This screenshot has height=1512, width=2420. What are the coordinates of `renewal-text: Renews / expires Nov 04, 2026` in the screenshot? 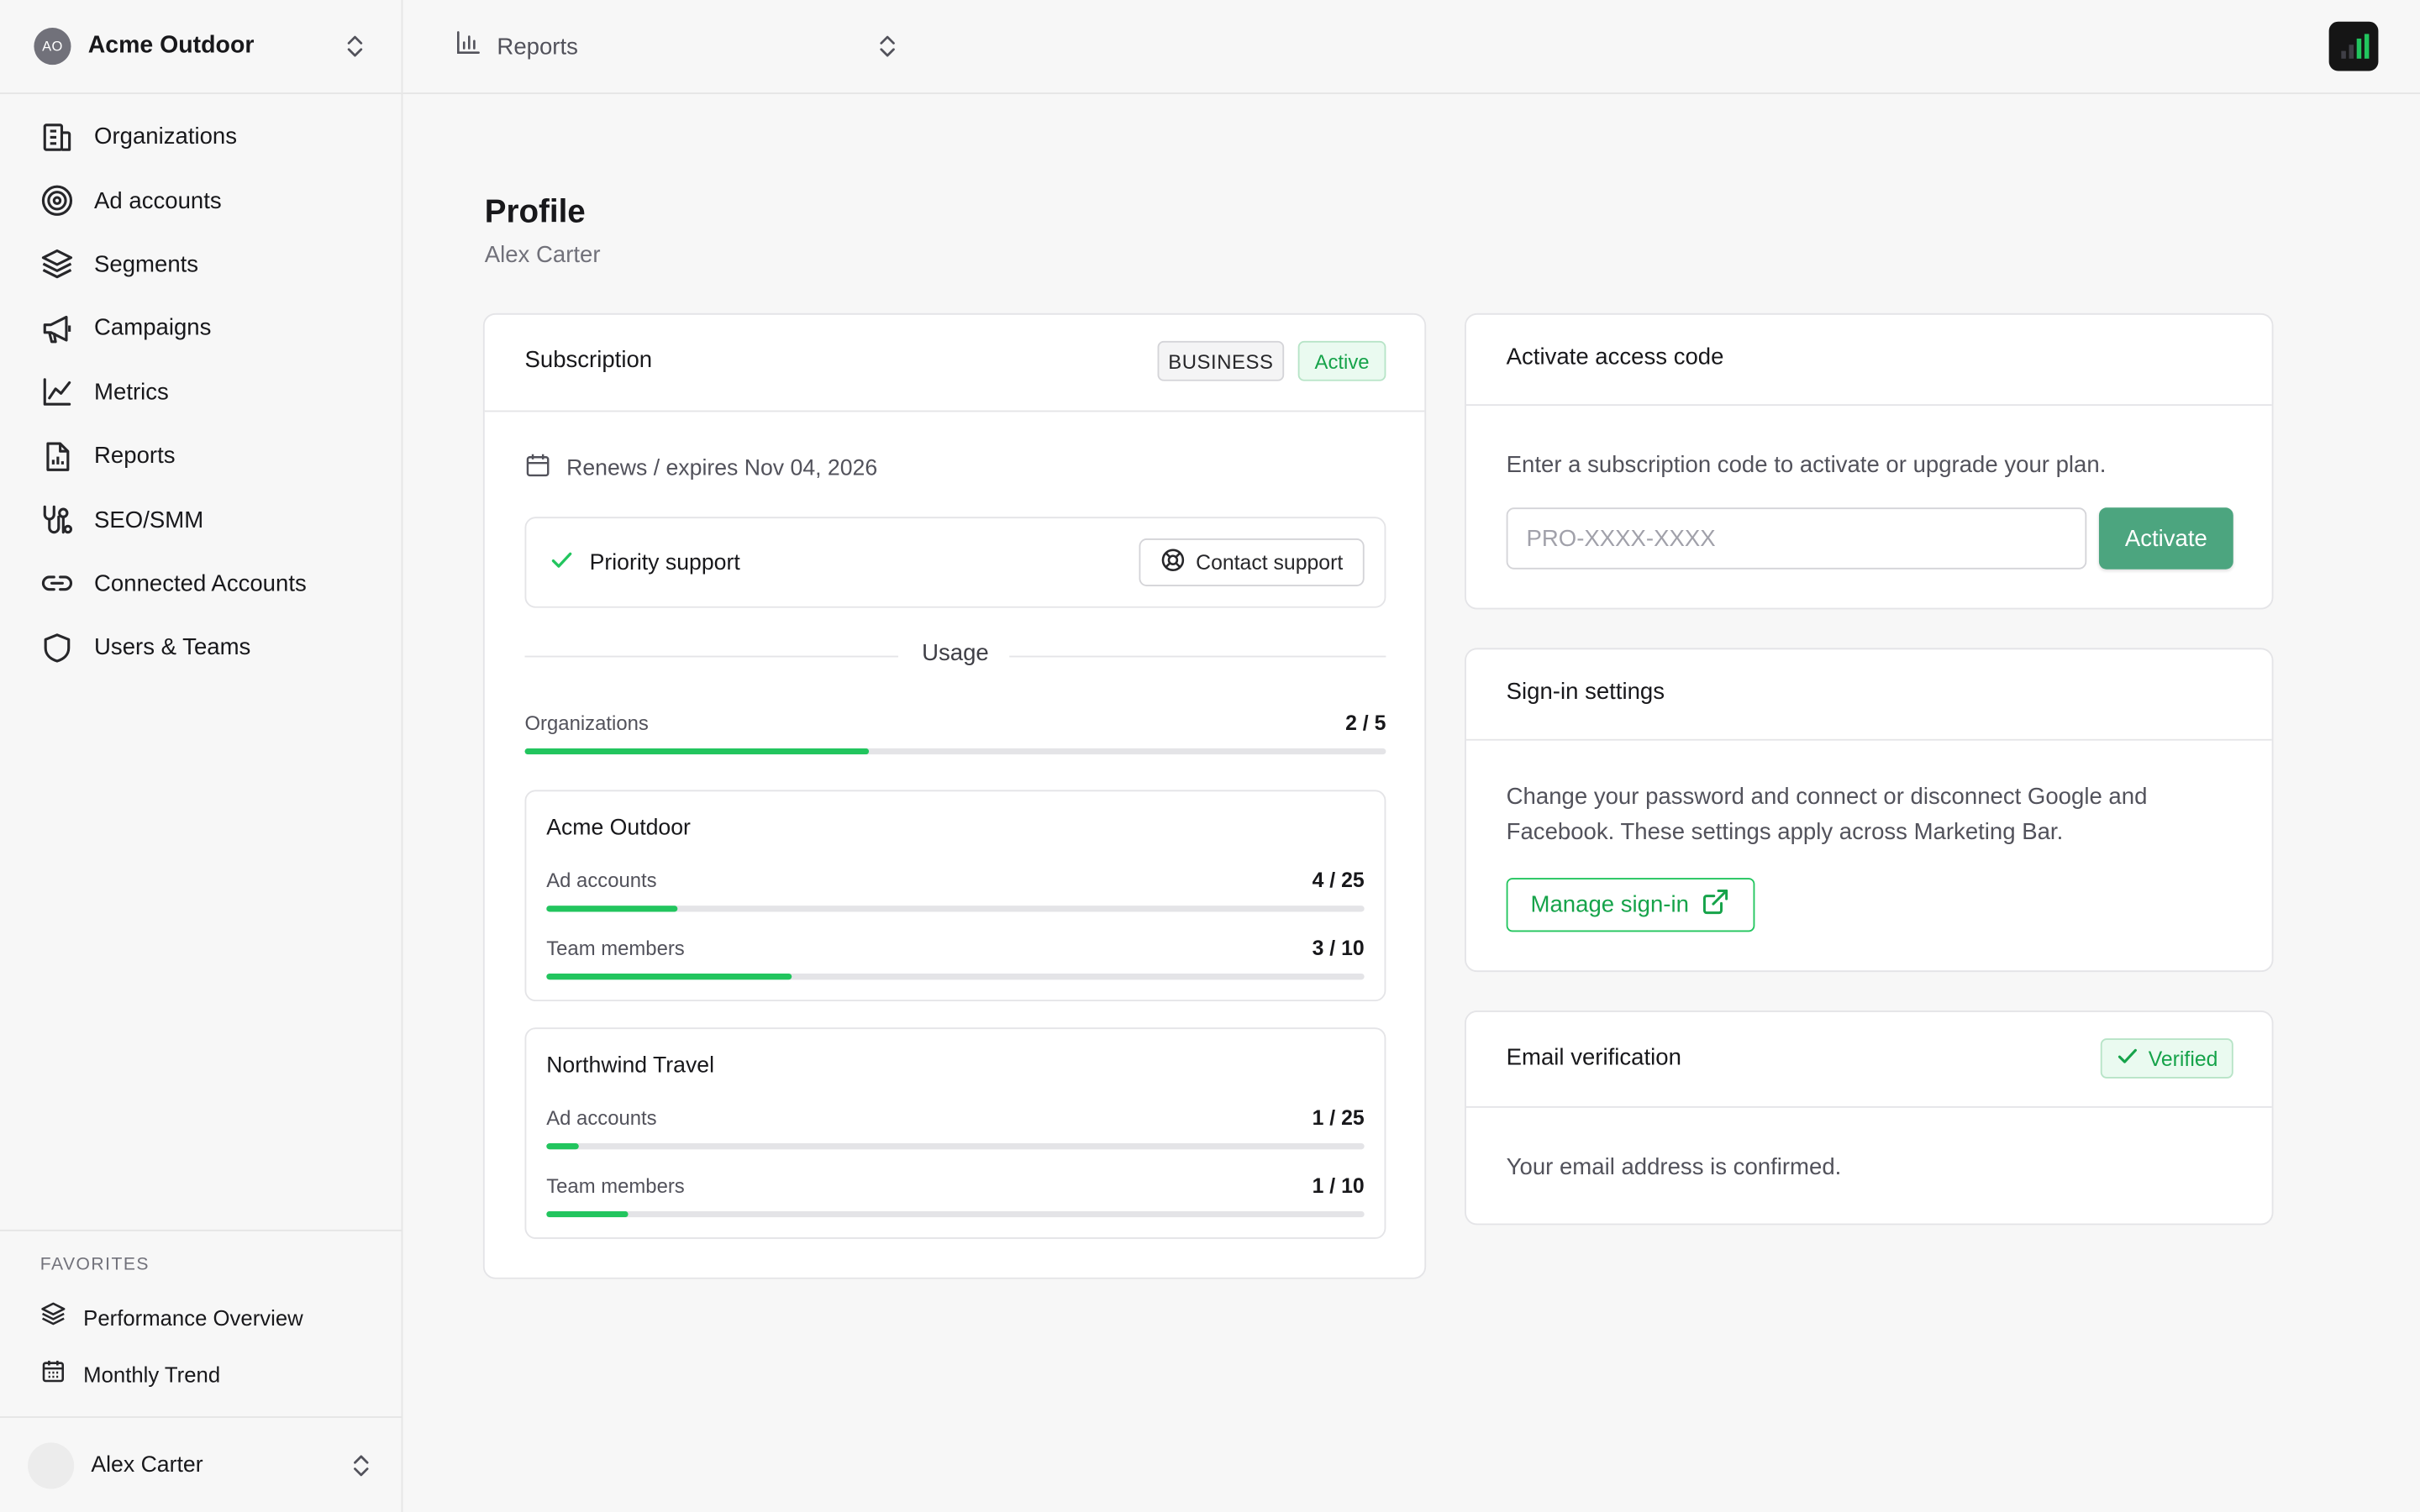 It's located at (722, 468).